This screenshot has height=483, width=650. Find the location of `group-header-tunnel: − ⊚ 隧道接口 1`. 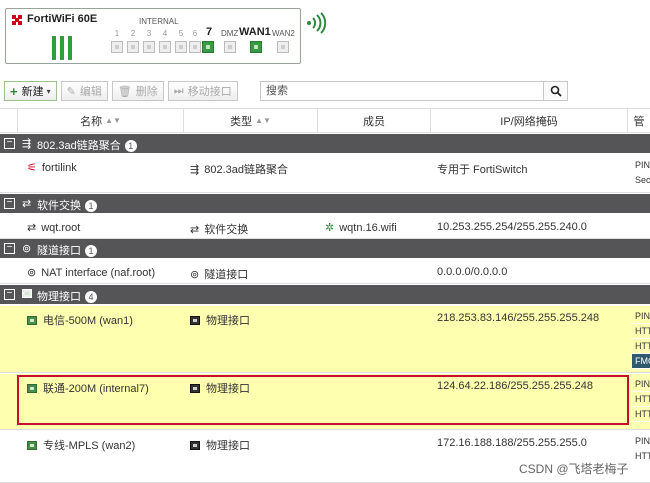

group-header-tunnel: − ⊚ 隧道接口 1 is located at coordinates (325, 249).